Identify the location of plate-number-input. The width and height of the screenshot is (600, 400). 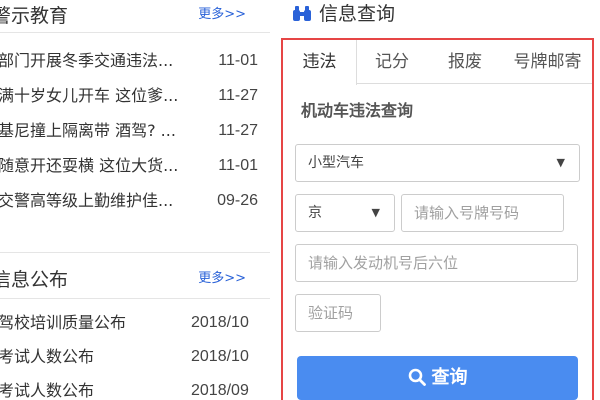
(482, 213).